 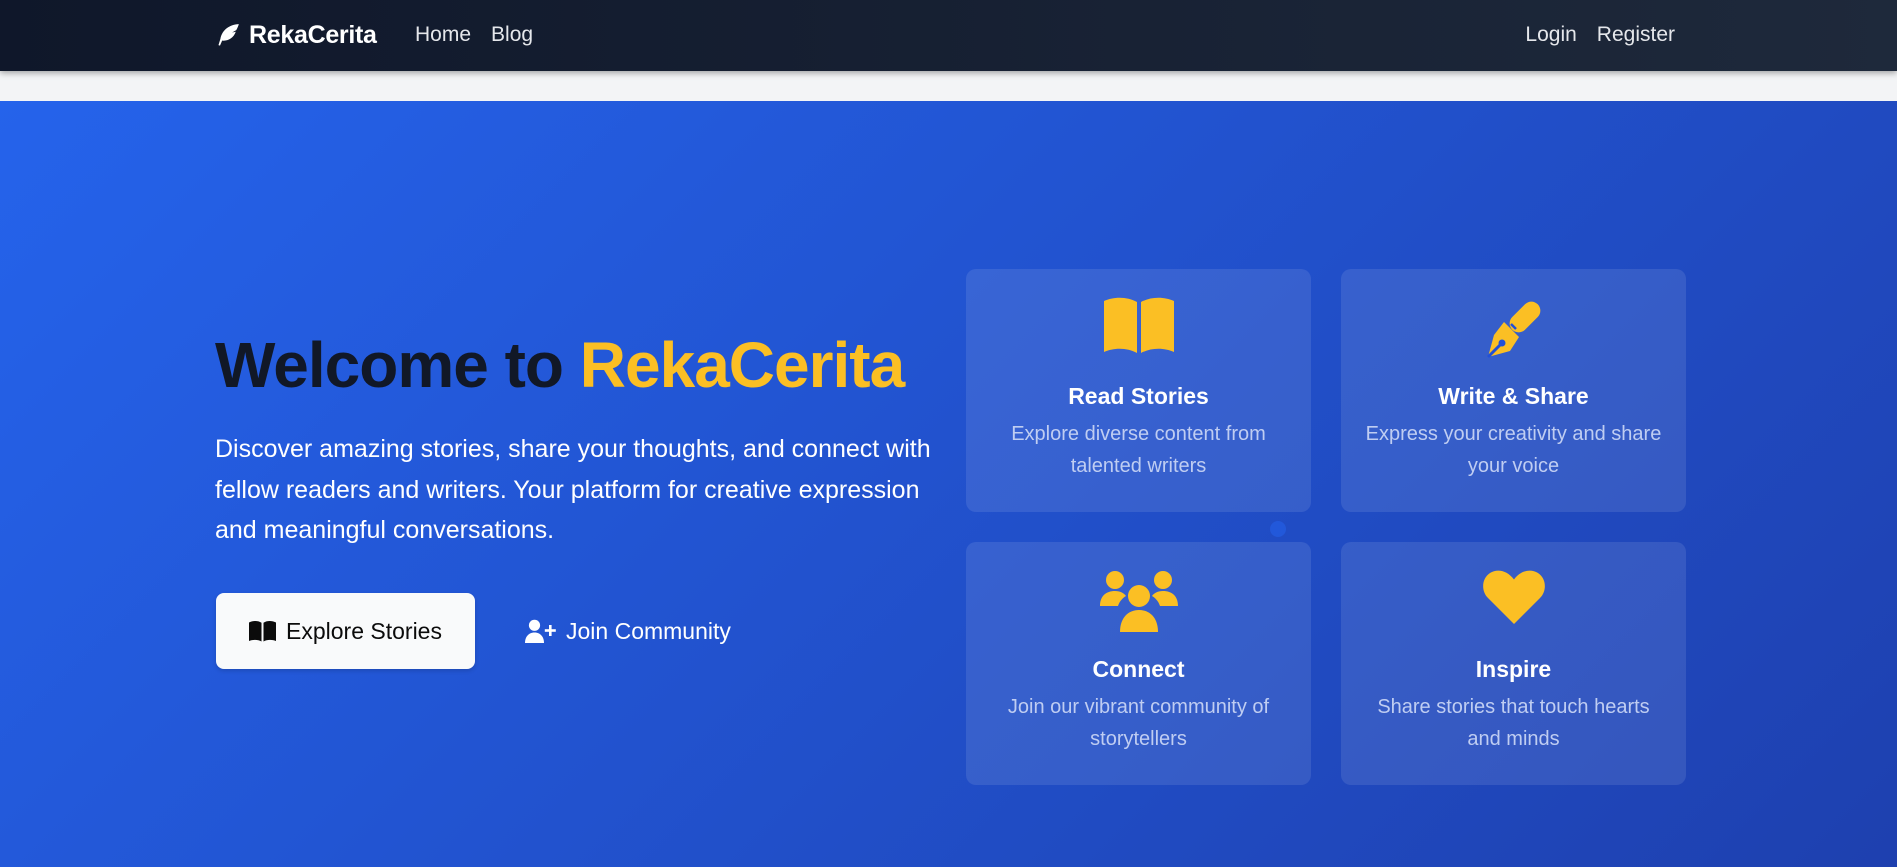 I want to click on navbar-spacer, so click(x=948, y=86).